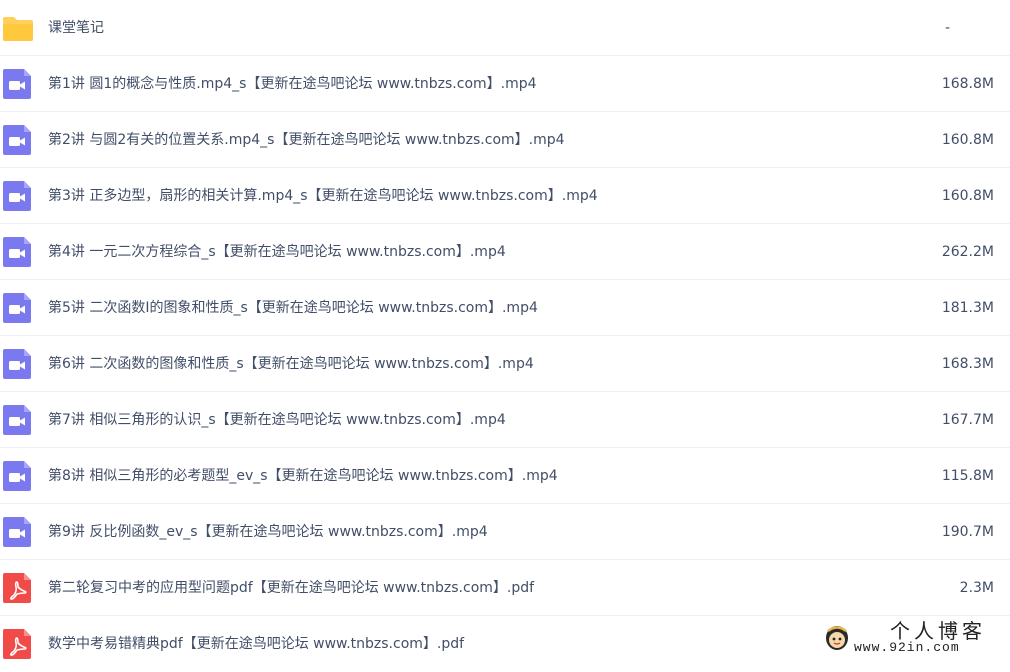 The width and height of the screenshot is (1010, 672). Describe the element at coordinates (18, 28) in the screenshot. I see `folder-icon` at that location.